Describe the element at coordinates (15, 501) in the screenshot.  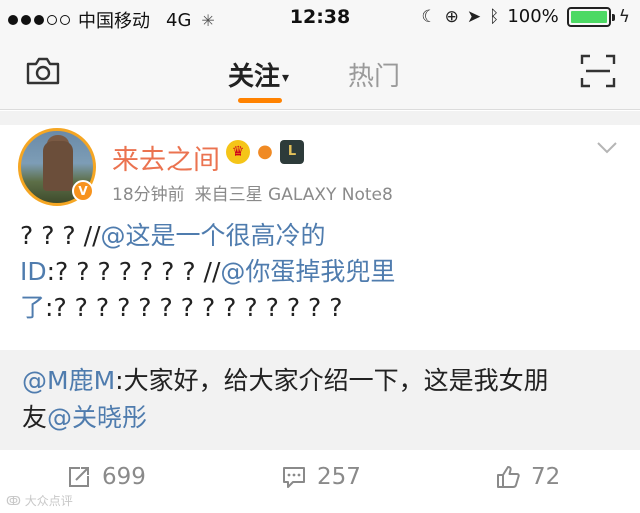
I see `watermark-icon: ↂ` at that location.